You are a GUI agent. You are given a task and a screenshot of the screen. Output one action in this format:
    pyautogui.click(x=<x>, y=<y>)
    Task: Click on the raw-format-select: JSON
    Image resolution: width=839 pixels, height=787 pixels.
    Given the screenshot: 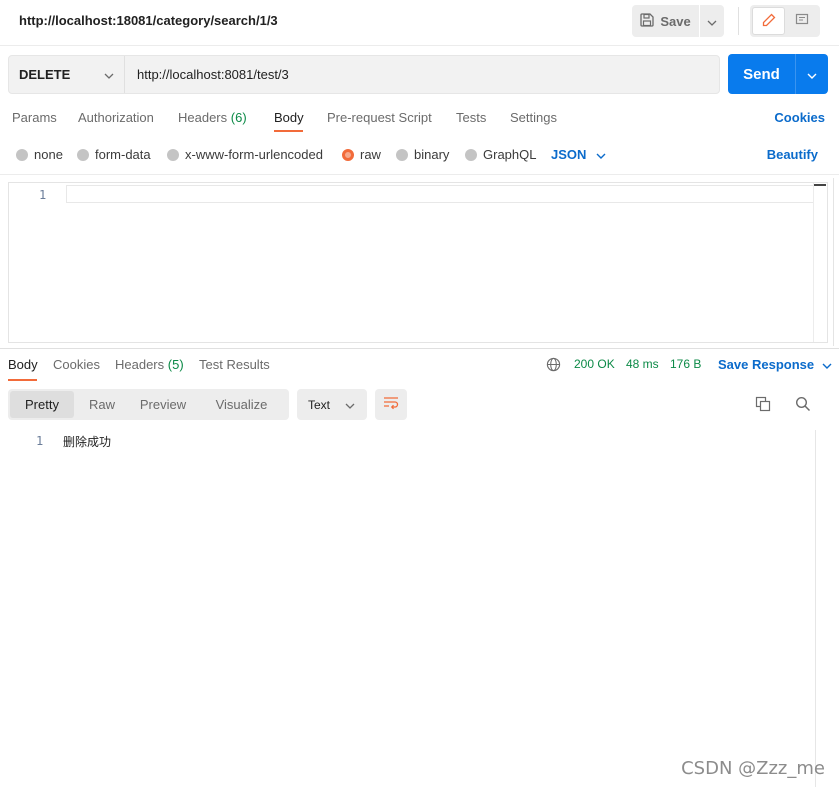 What is the action you would take?
    pyautogui.click(x=578, y=154)
    